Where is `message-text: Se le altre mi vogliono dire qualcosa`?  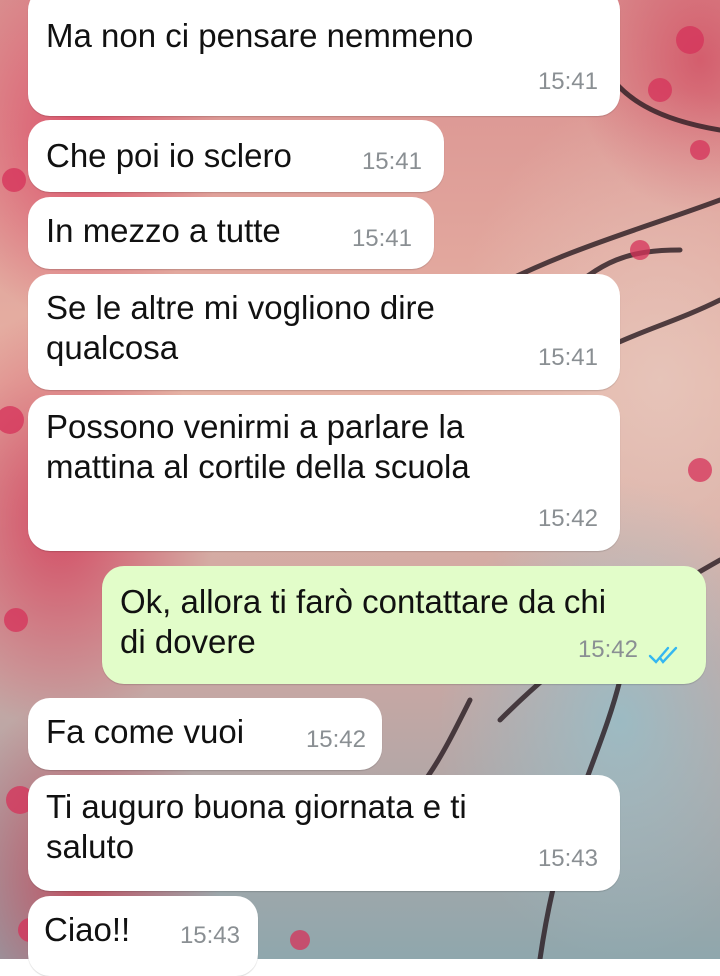 message-text: Se le altre mi vogliono dire qualcosa is located at coordinates (240, 327).